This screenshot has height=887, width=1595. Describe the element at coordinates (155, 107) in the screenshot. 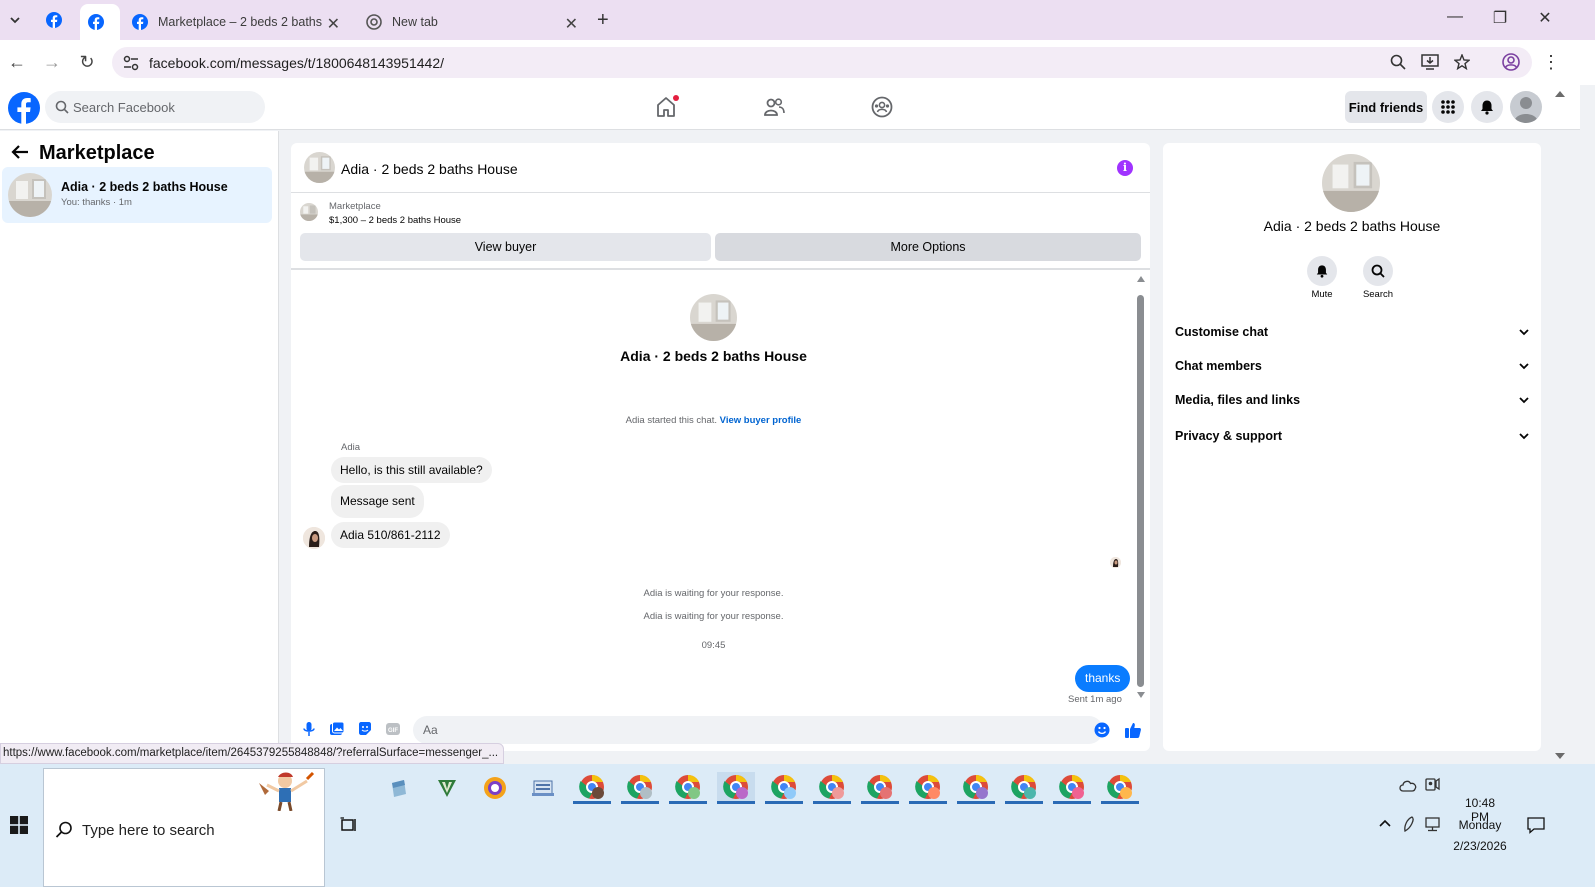

I see `facebook-search: Search Facebook` at that location.